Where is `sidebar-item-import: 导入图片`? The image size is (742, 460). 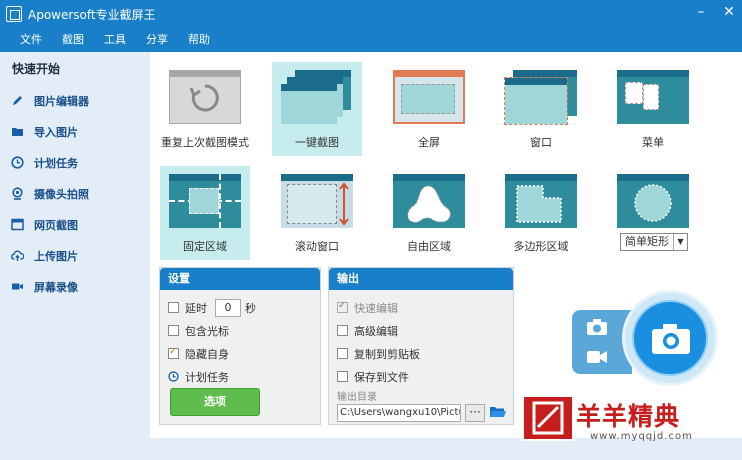
sidebar-item-import: 导入图片 is located at coordinates (75, 131).